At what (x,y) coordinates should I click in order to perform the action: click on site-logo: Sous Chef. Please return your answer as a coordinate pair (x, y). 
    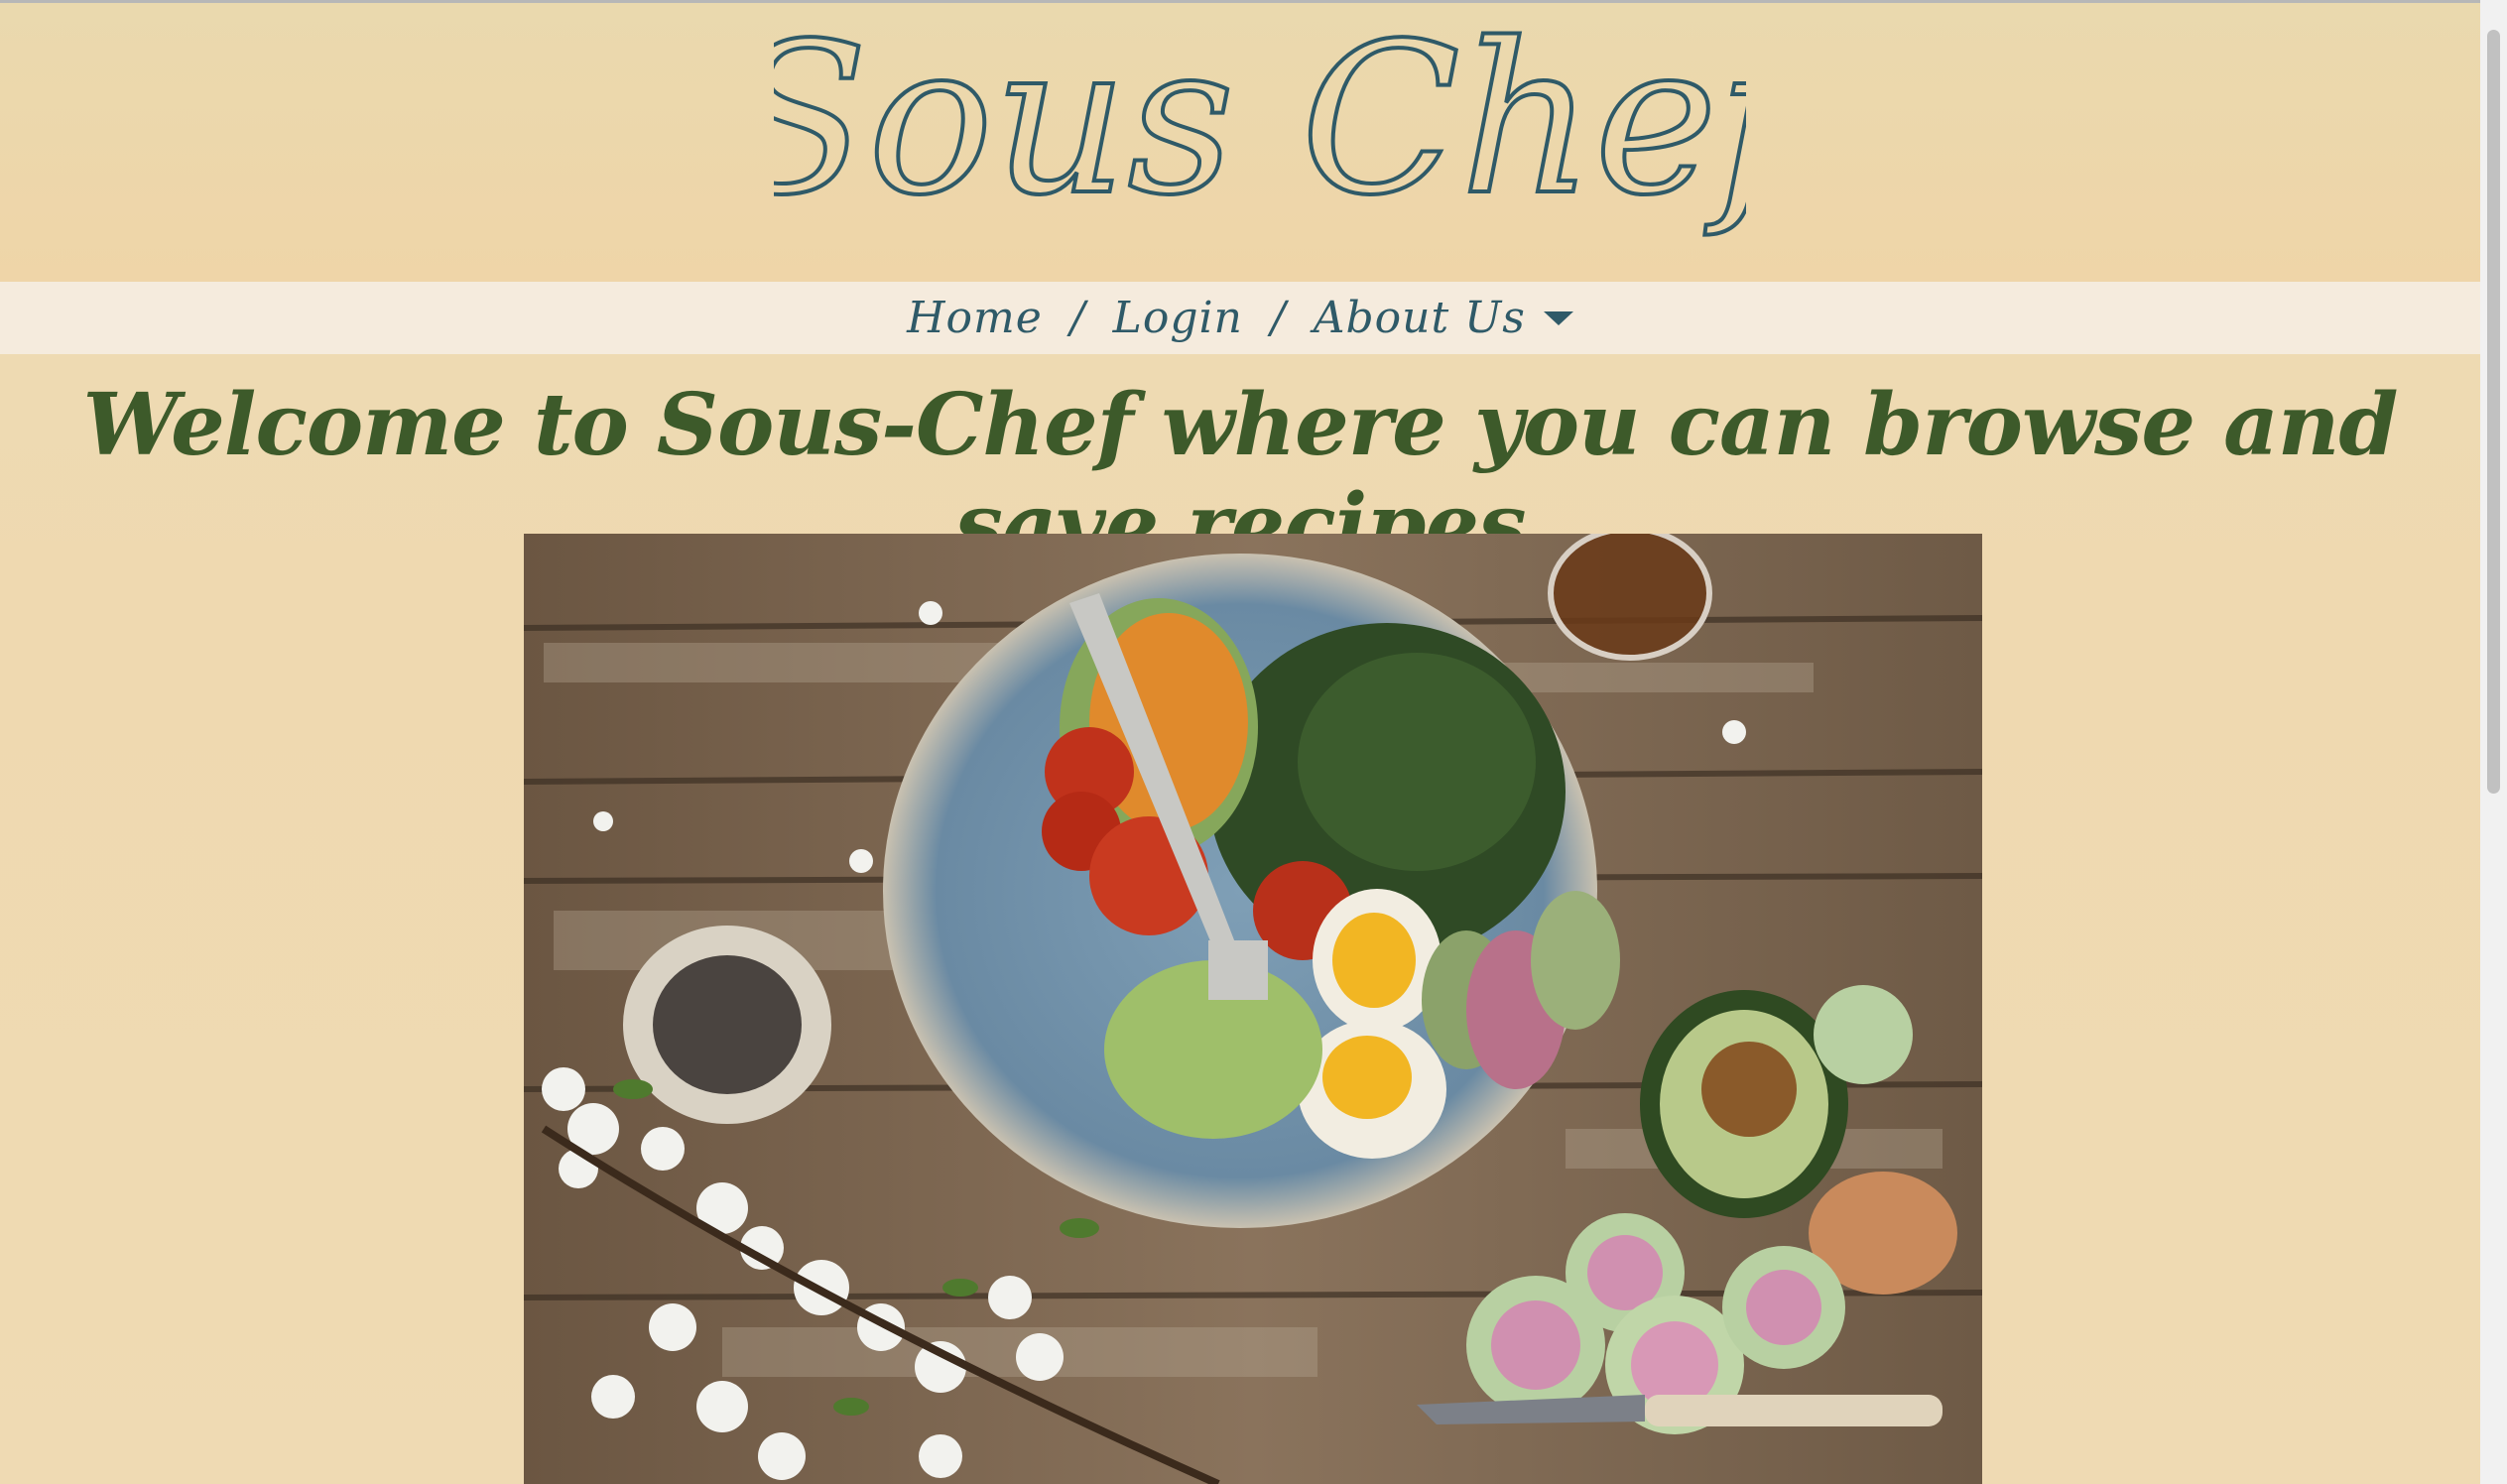
    Looking at the image, I should click on (1260, 142).